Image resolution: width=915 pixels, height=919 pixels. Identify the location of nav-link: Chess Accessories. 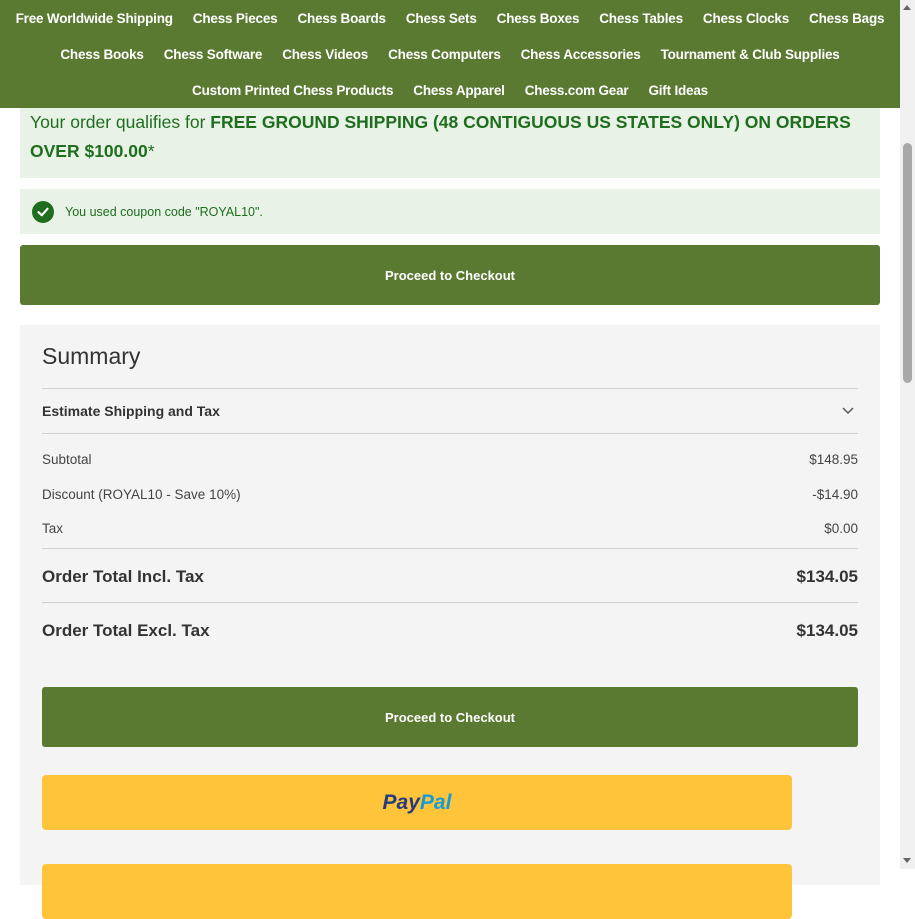
(581, 54).